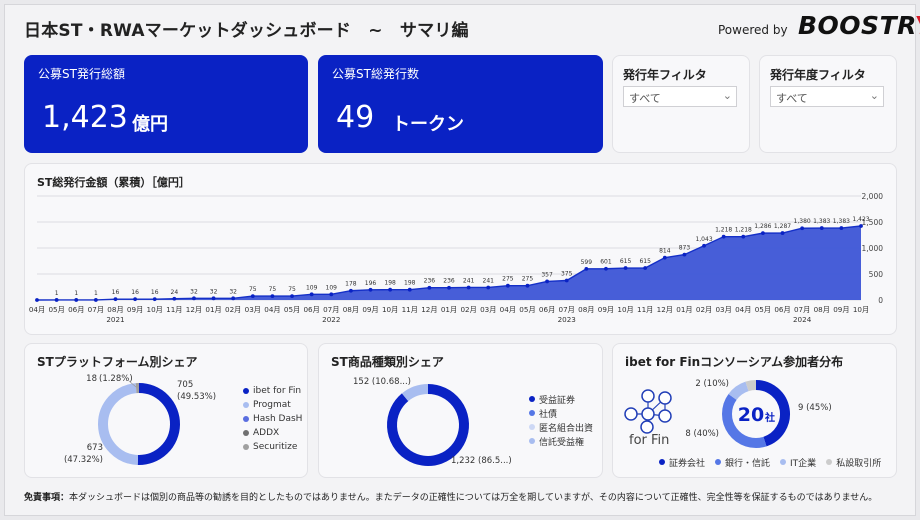 Image resolution: width=920 pixels, height=520 pixels. I want to click on legend-item: IT企業, so click(798, 462).